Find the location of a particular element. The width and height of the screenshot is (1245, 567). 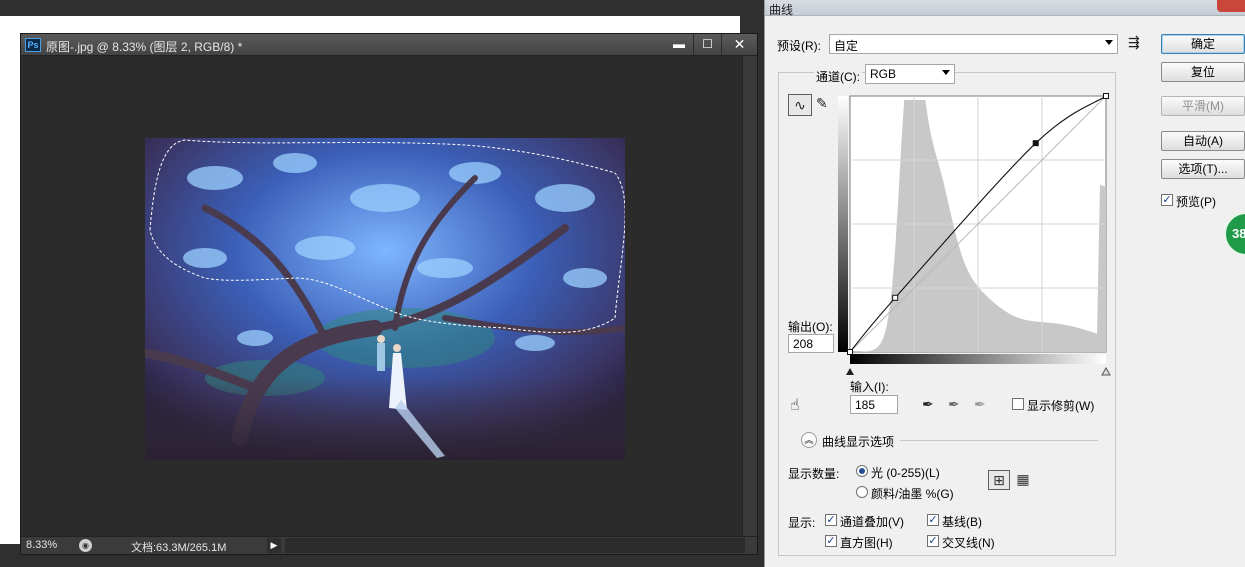

divider is located at coordinates (999, 440).